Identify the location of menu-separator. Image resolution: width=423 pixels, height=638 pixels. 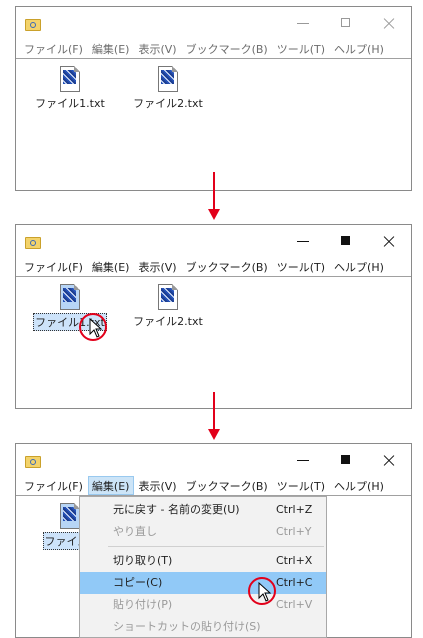
(216, 546).